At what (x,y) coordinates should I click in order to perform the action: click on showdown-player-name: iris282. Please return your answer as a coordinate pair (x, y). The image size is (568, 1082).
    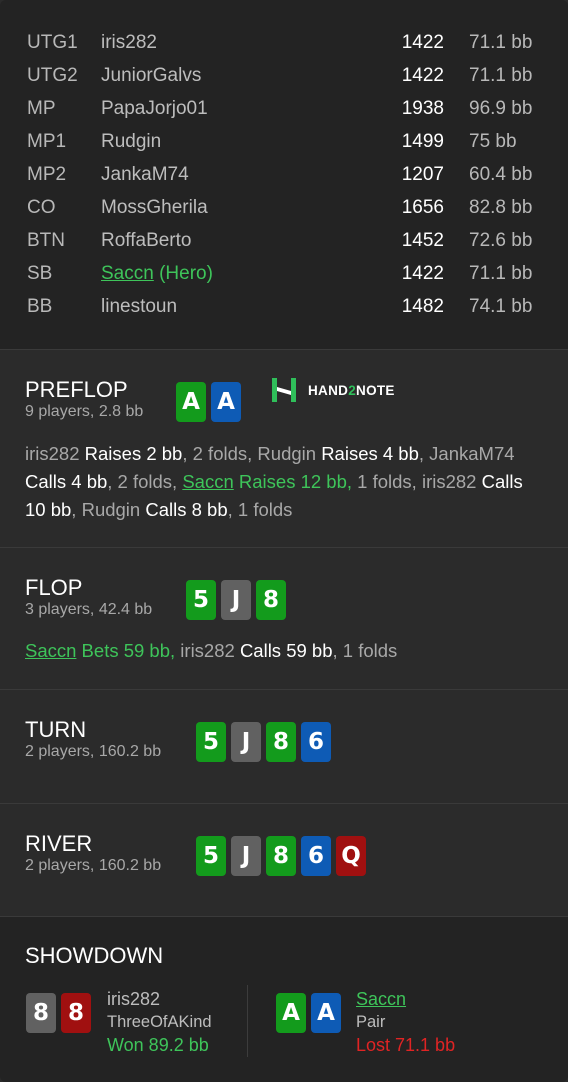
    Looking at the image, I should click on (133, 999).